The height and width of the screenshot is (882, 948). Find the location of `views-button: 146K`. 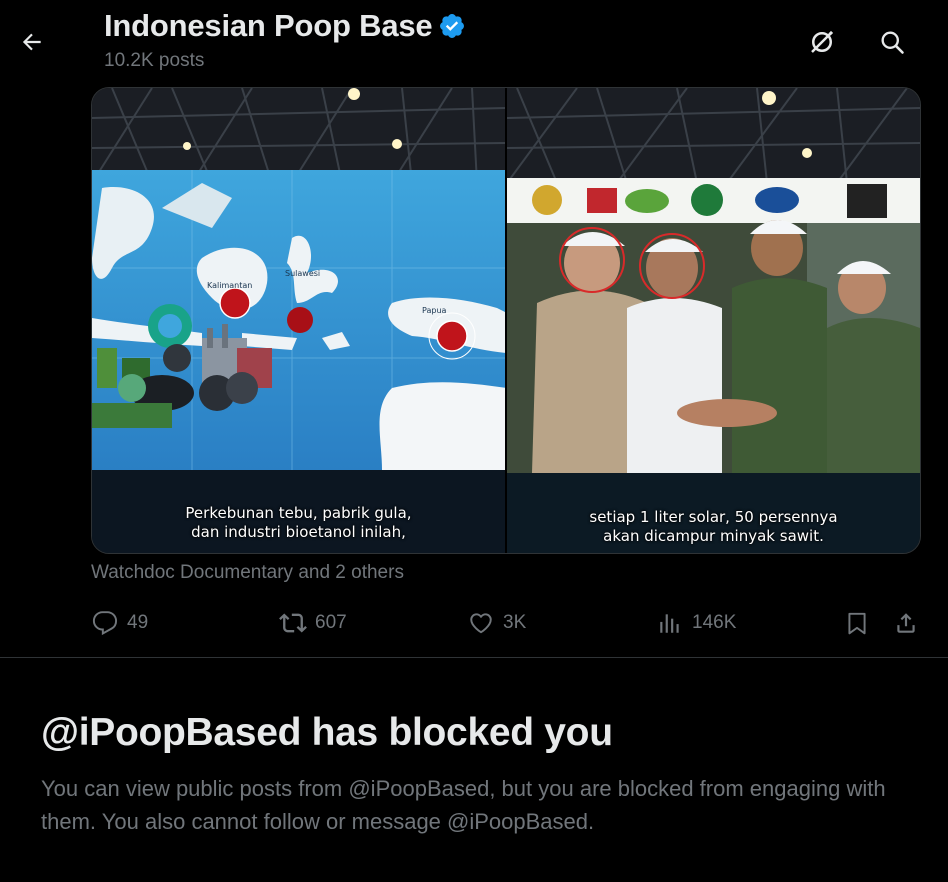

views-button: 146K is located at coordinates (696, 623).